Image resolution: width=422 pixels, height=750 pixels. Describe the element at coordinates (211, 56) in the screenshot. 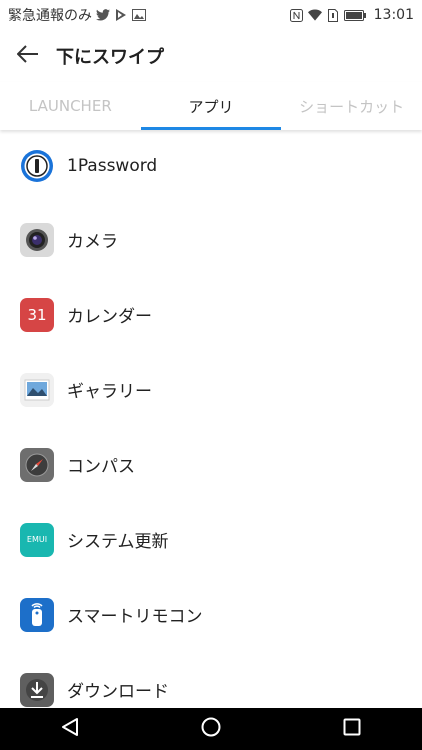

I see `toolbar: 下にスワイプ` at that location.